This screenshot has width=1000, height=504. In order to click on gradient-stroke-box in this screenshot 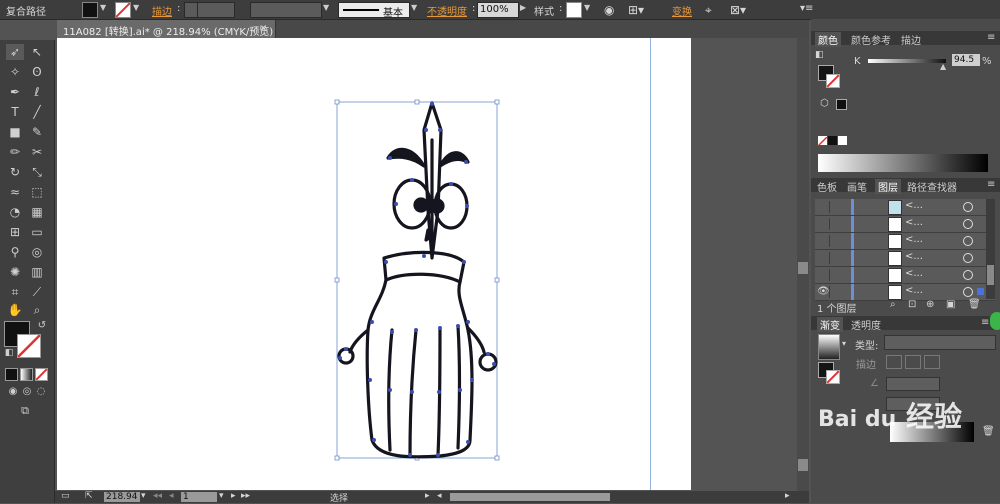, I will do `click(833, 377)`.